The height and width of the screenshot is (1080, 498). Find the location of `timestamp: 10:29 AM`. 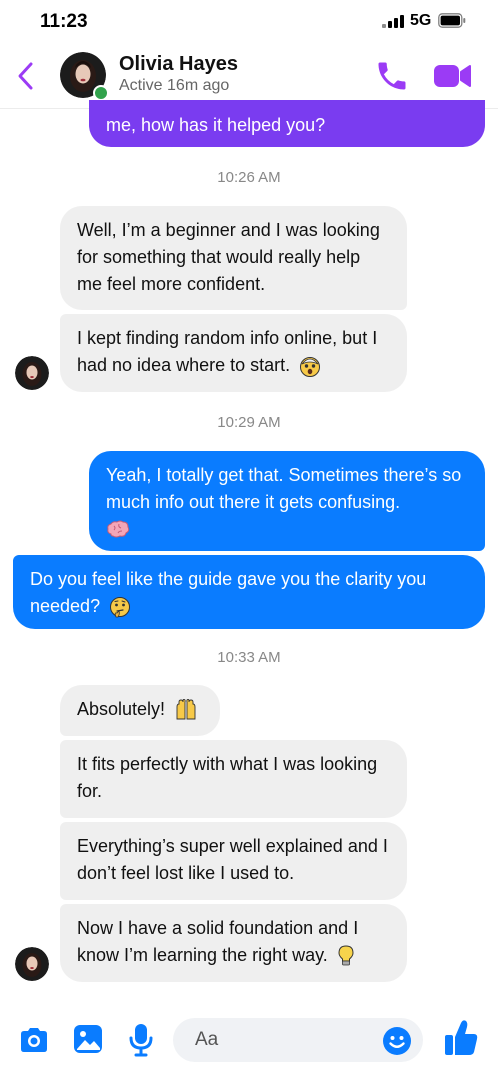

timestamp: 10:29 AM is located at coordinates (249, 422).